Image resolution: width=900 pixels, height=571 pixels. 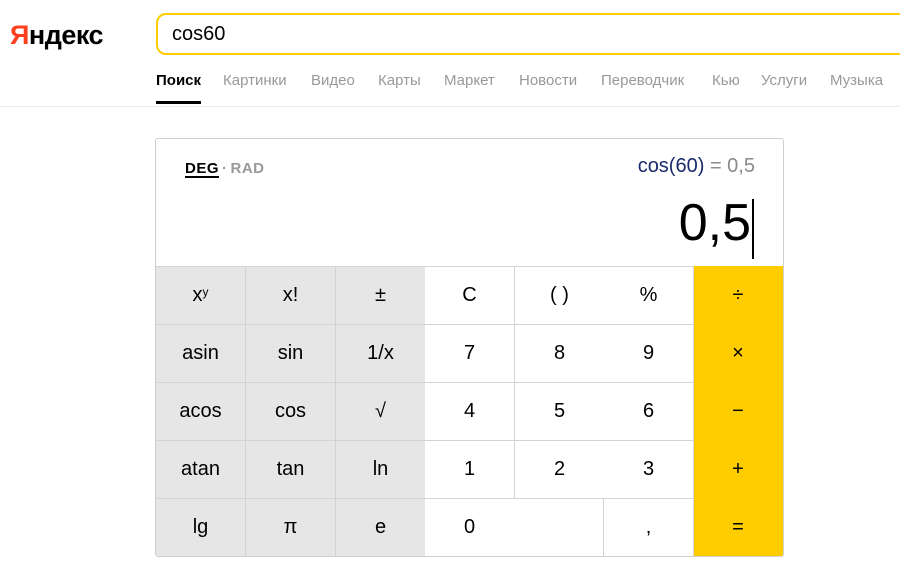 What do you see at coordinates (469, 80) in the screenshot?
I see `tab-market: Маркет` at bounding box center [469, 80].